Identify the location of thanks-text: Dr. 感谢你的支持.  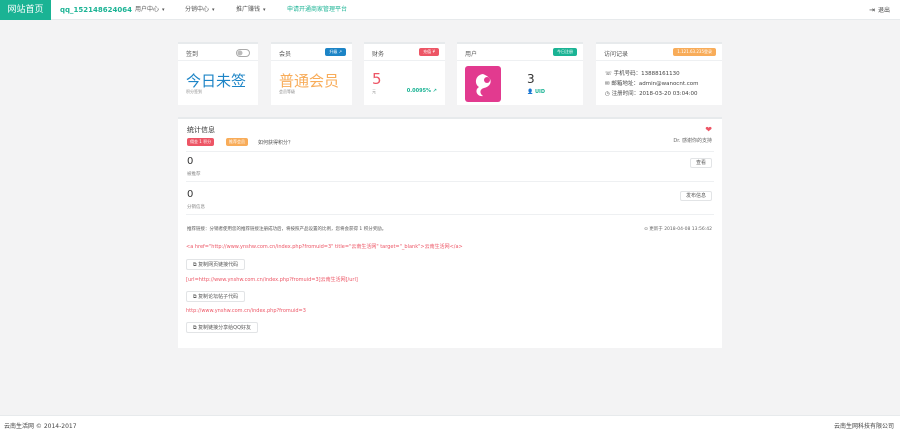
(692, 141).